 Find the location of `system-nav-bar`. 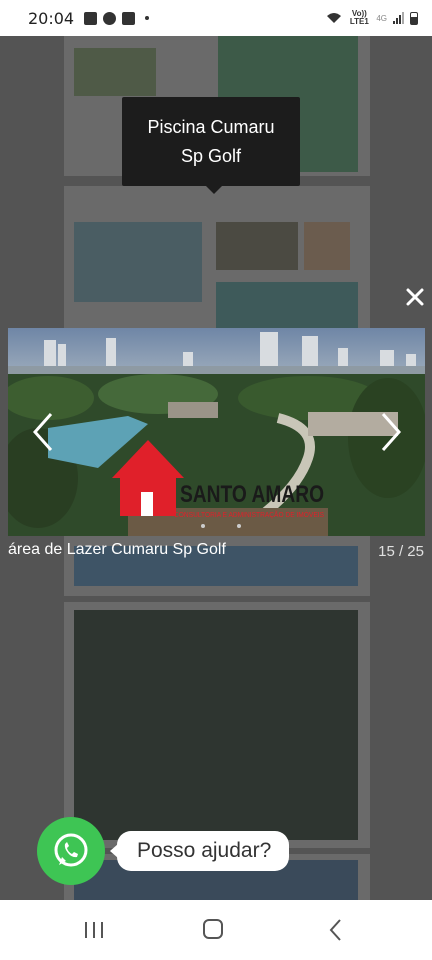

system-nav-bar is located at coordinates (216, 930).